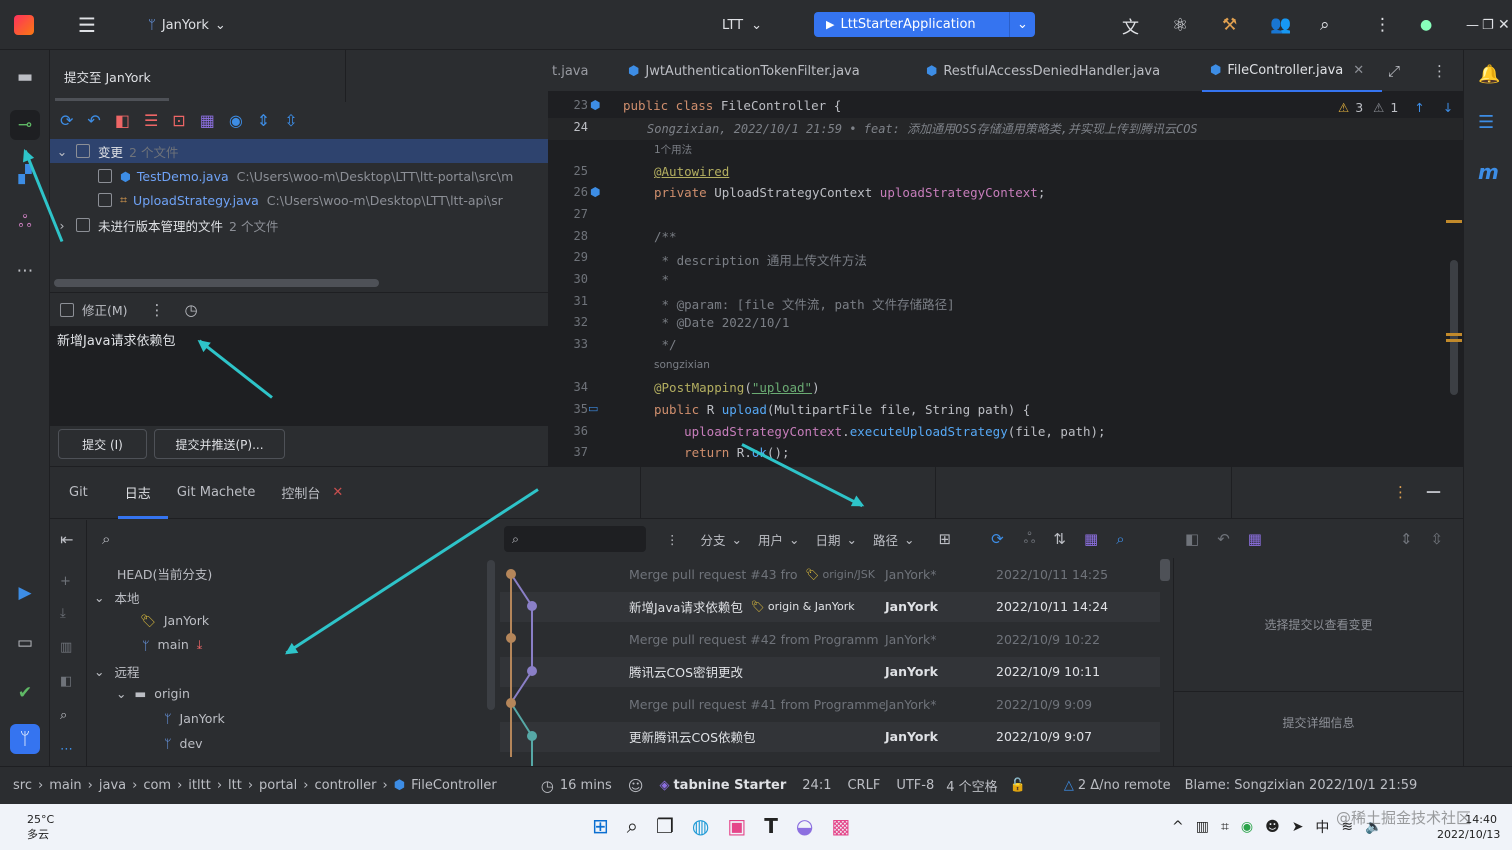 This screenshot has height=850, width=1512. What do you see at coordinates (172, 645) in the screenshot?
I see `branch-item: ᛘ main ⤓` at bounding box center [172, 645].